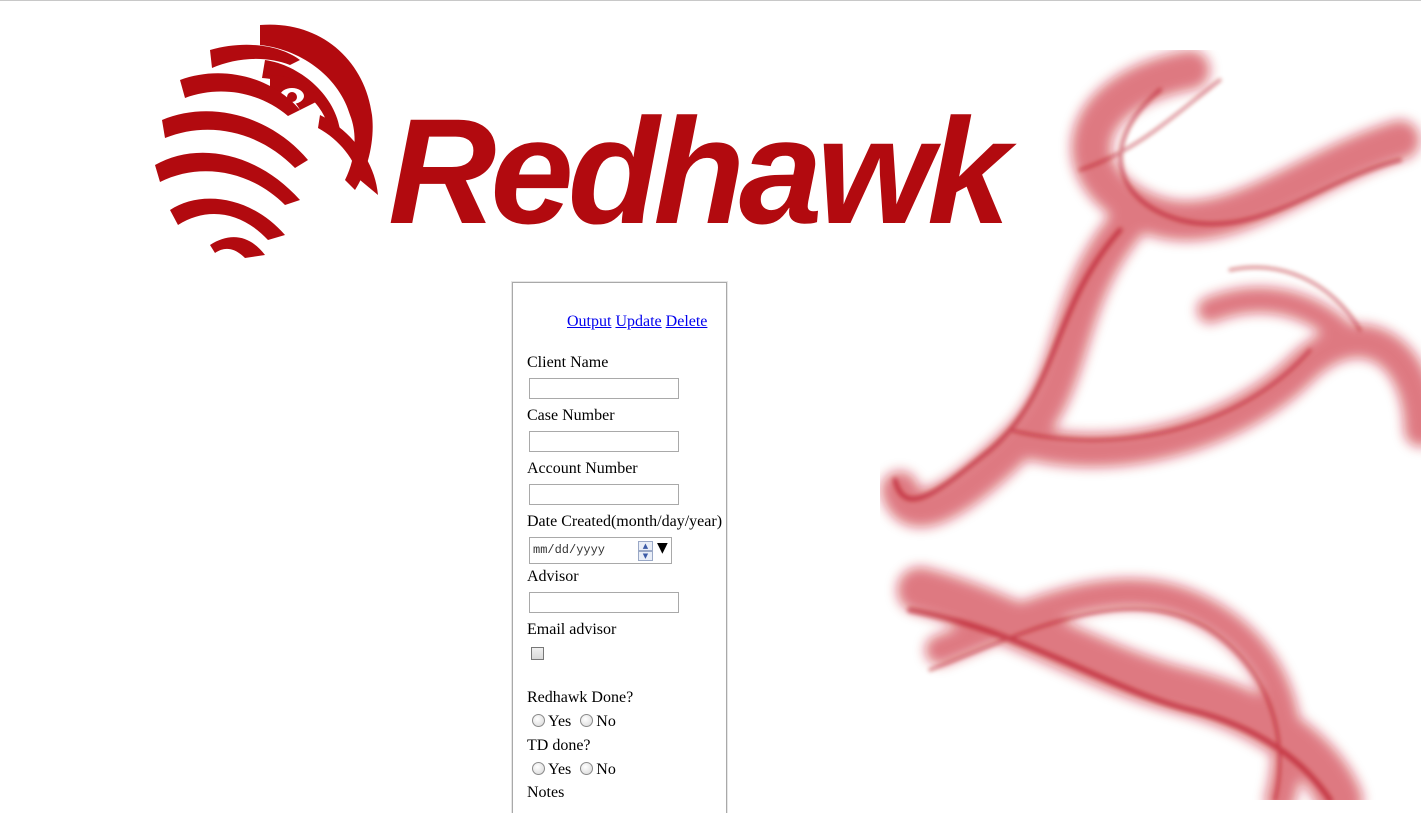  I want to click on td-done-label: TD done?, so click(559, 745).